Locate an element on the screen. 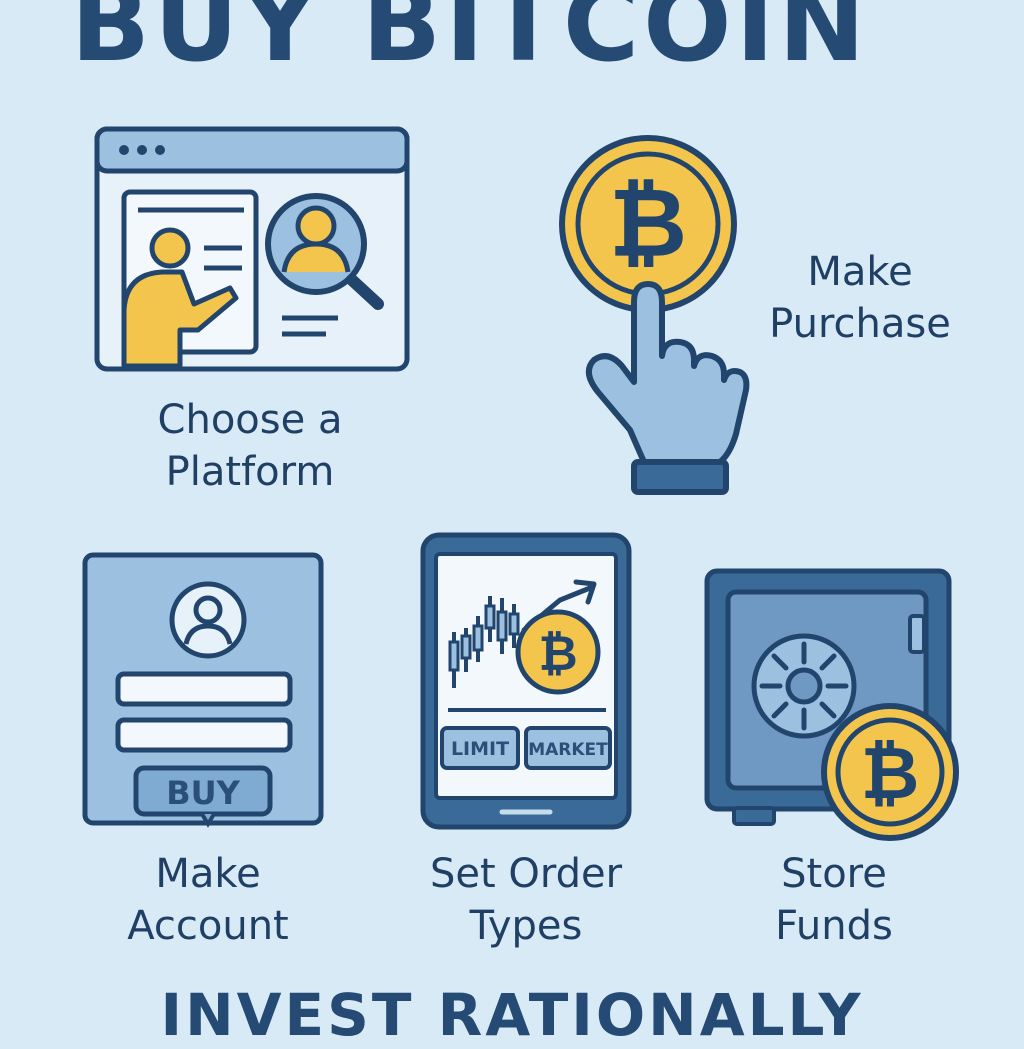  step-label-store-funds: Store Funds is located at coordinates (834, 900).